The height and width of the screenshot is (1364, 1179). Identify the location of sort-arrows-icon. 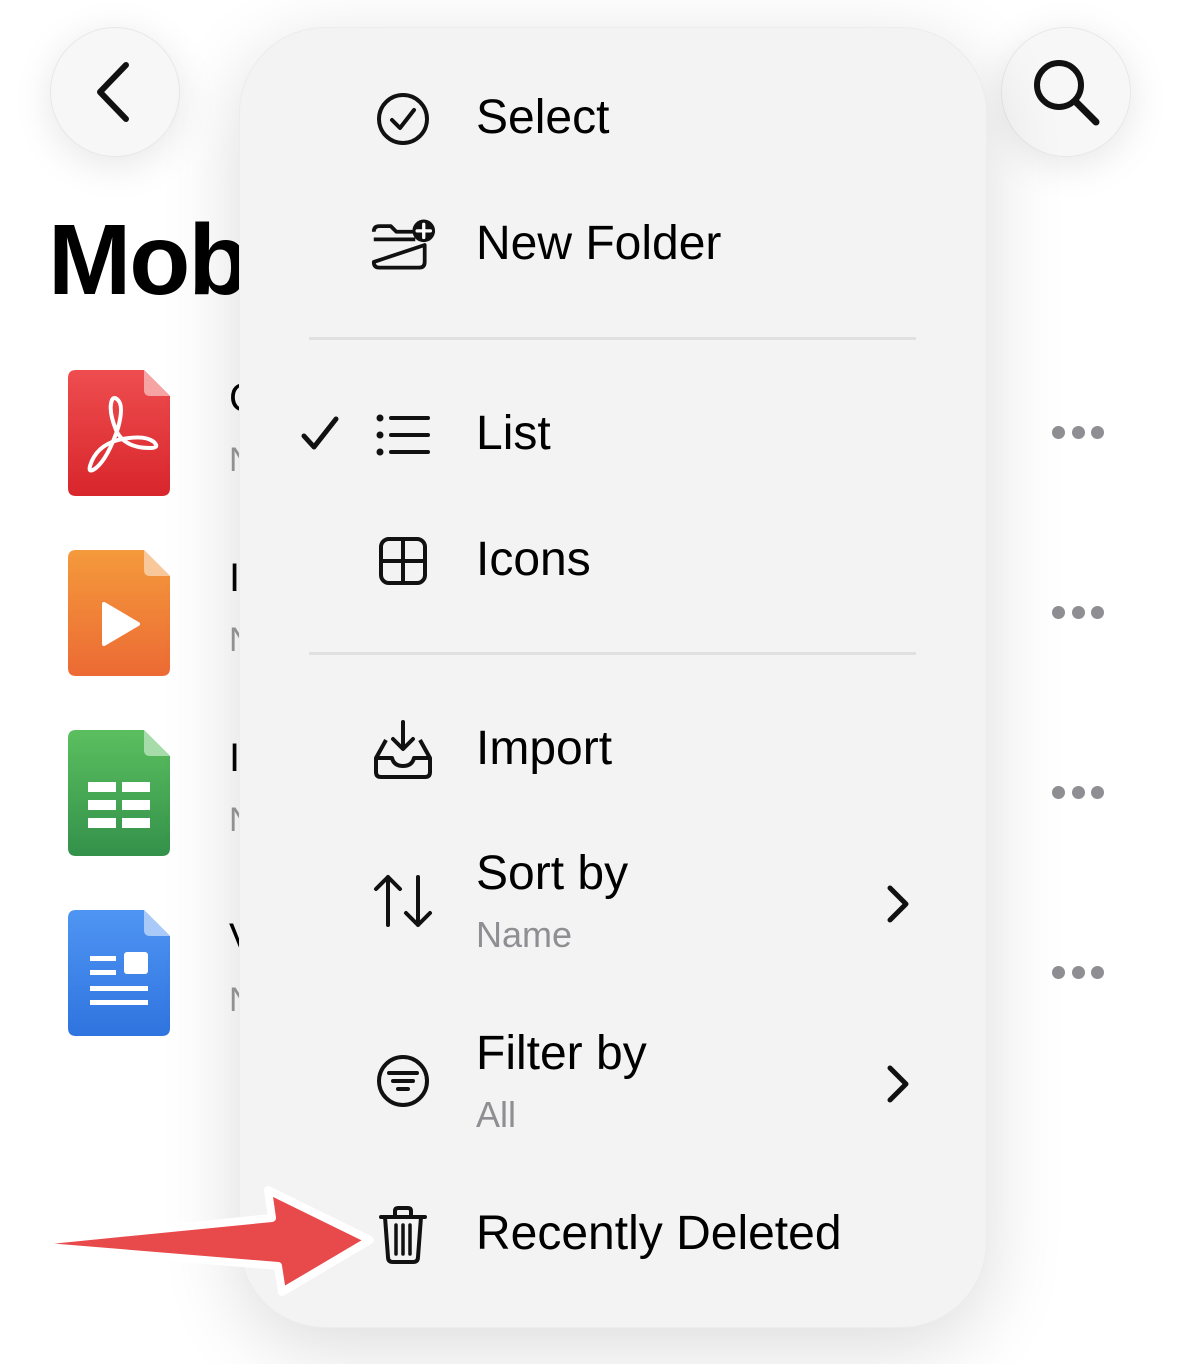
(403, 901).